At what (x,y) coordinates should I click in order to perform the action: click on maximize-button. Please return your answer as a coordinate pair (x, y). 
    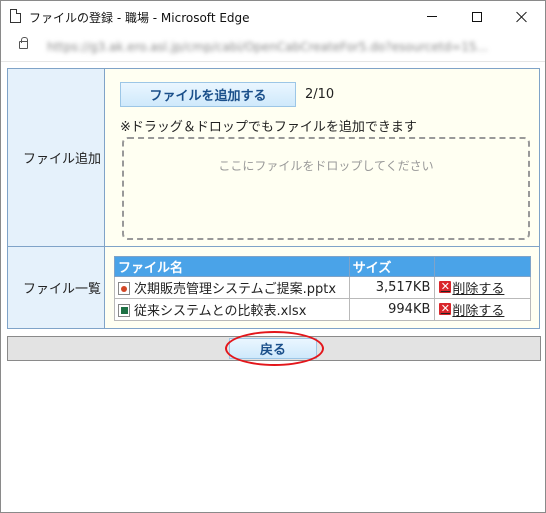
    Looking at the image, I should click on (477, 16).